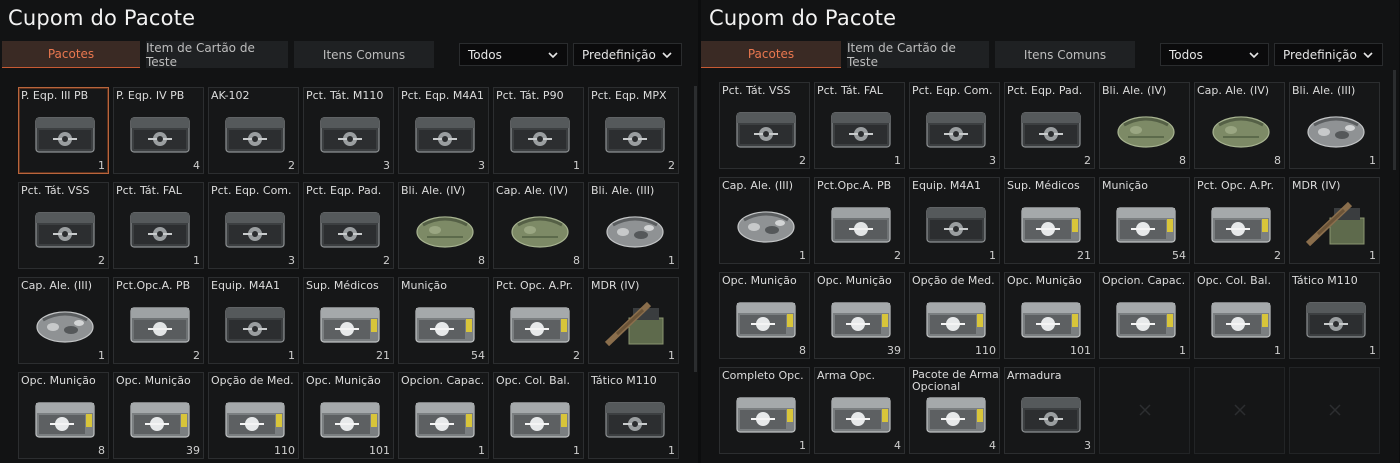  I want to click on item-name: Pct.Opc.A. PB, so click(153, 285).